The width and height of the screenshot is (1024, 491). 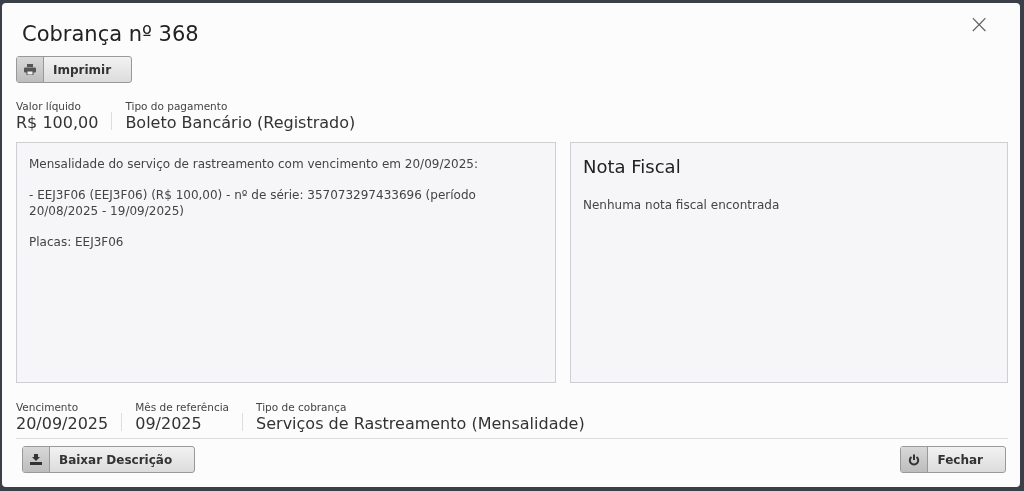 I want to click on print-button: Imprimir, so click(x=74, y=69).